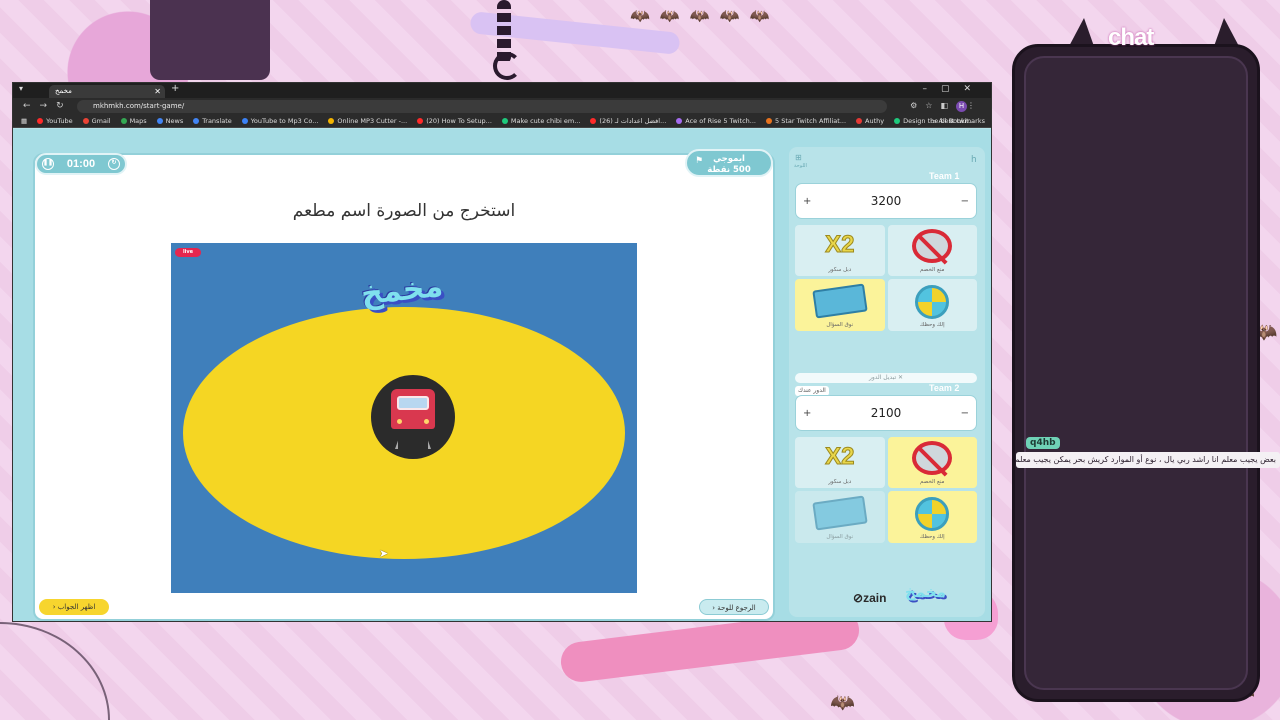 The width and height of the screenshot is (1280, 720). I want to click on train-icon, so click(413, 417).